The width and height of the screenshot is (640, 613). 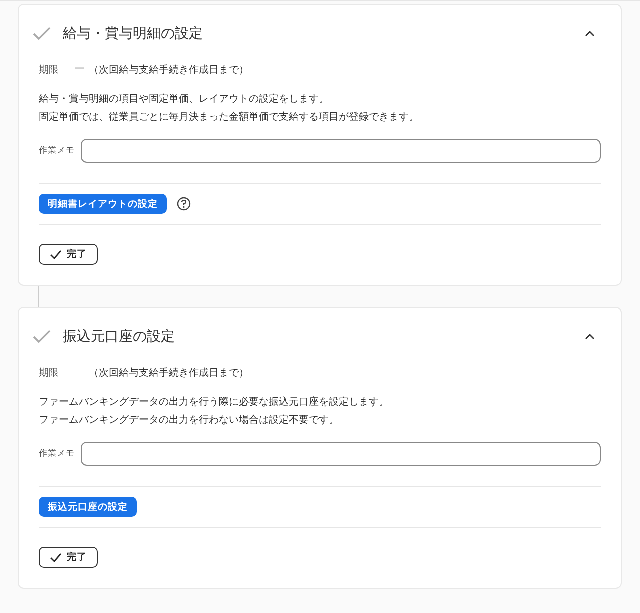 What do you see at coordinates (189, 421) in the screenshot?
I see `description-text: ファームバンキングデータの出力を行わない場合は設定不要です。` at bounding box center [189, 421].